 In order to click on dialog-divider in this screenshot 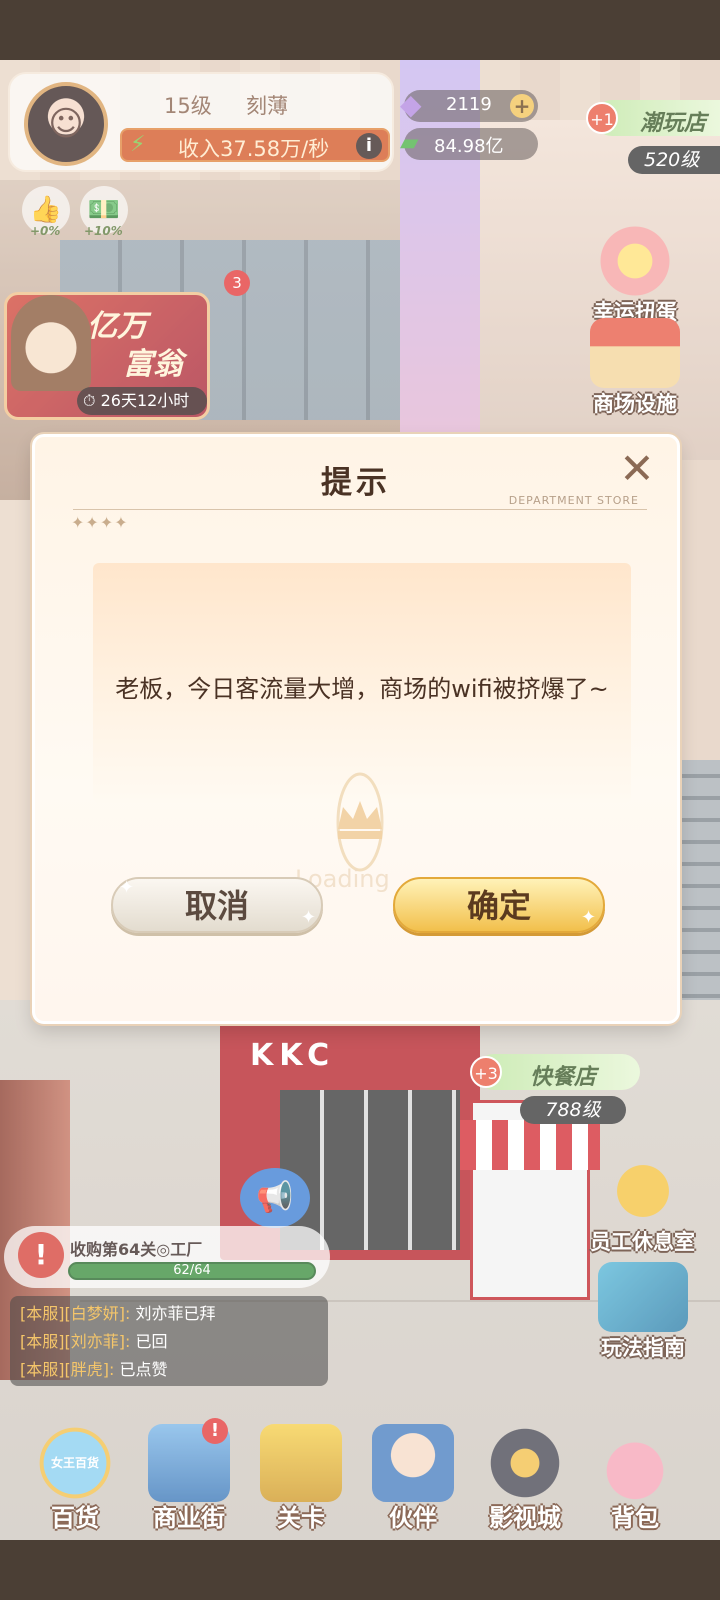, I will do `click(360, 509)`.